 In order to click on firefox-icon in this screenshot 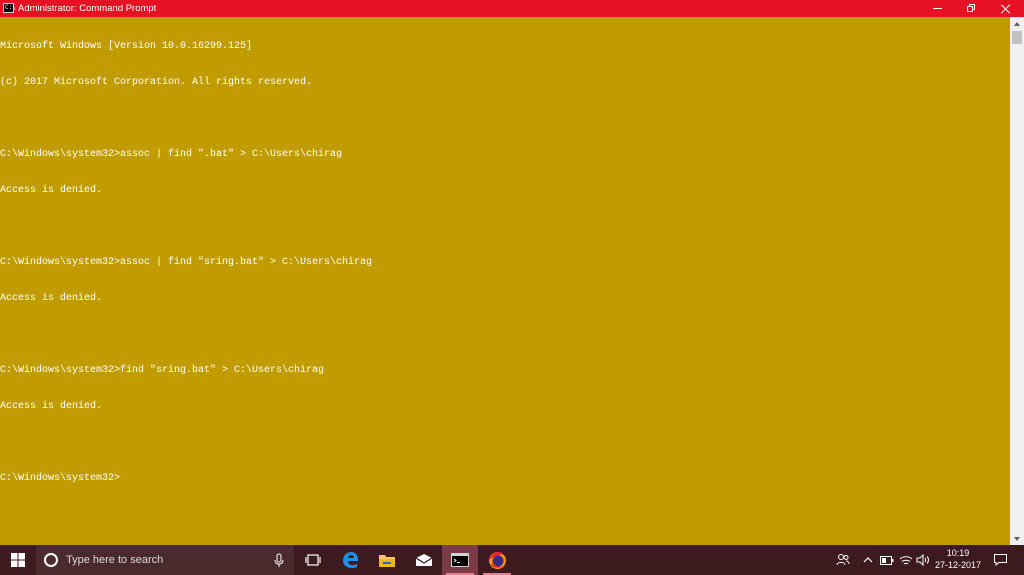, I will do `click(497, 560)`.